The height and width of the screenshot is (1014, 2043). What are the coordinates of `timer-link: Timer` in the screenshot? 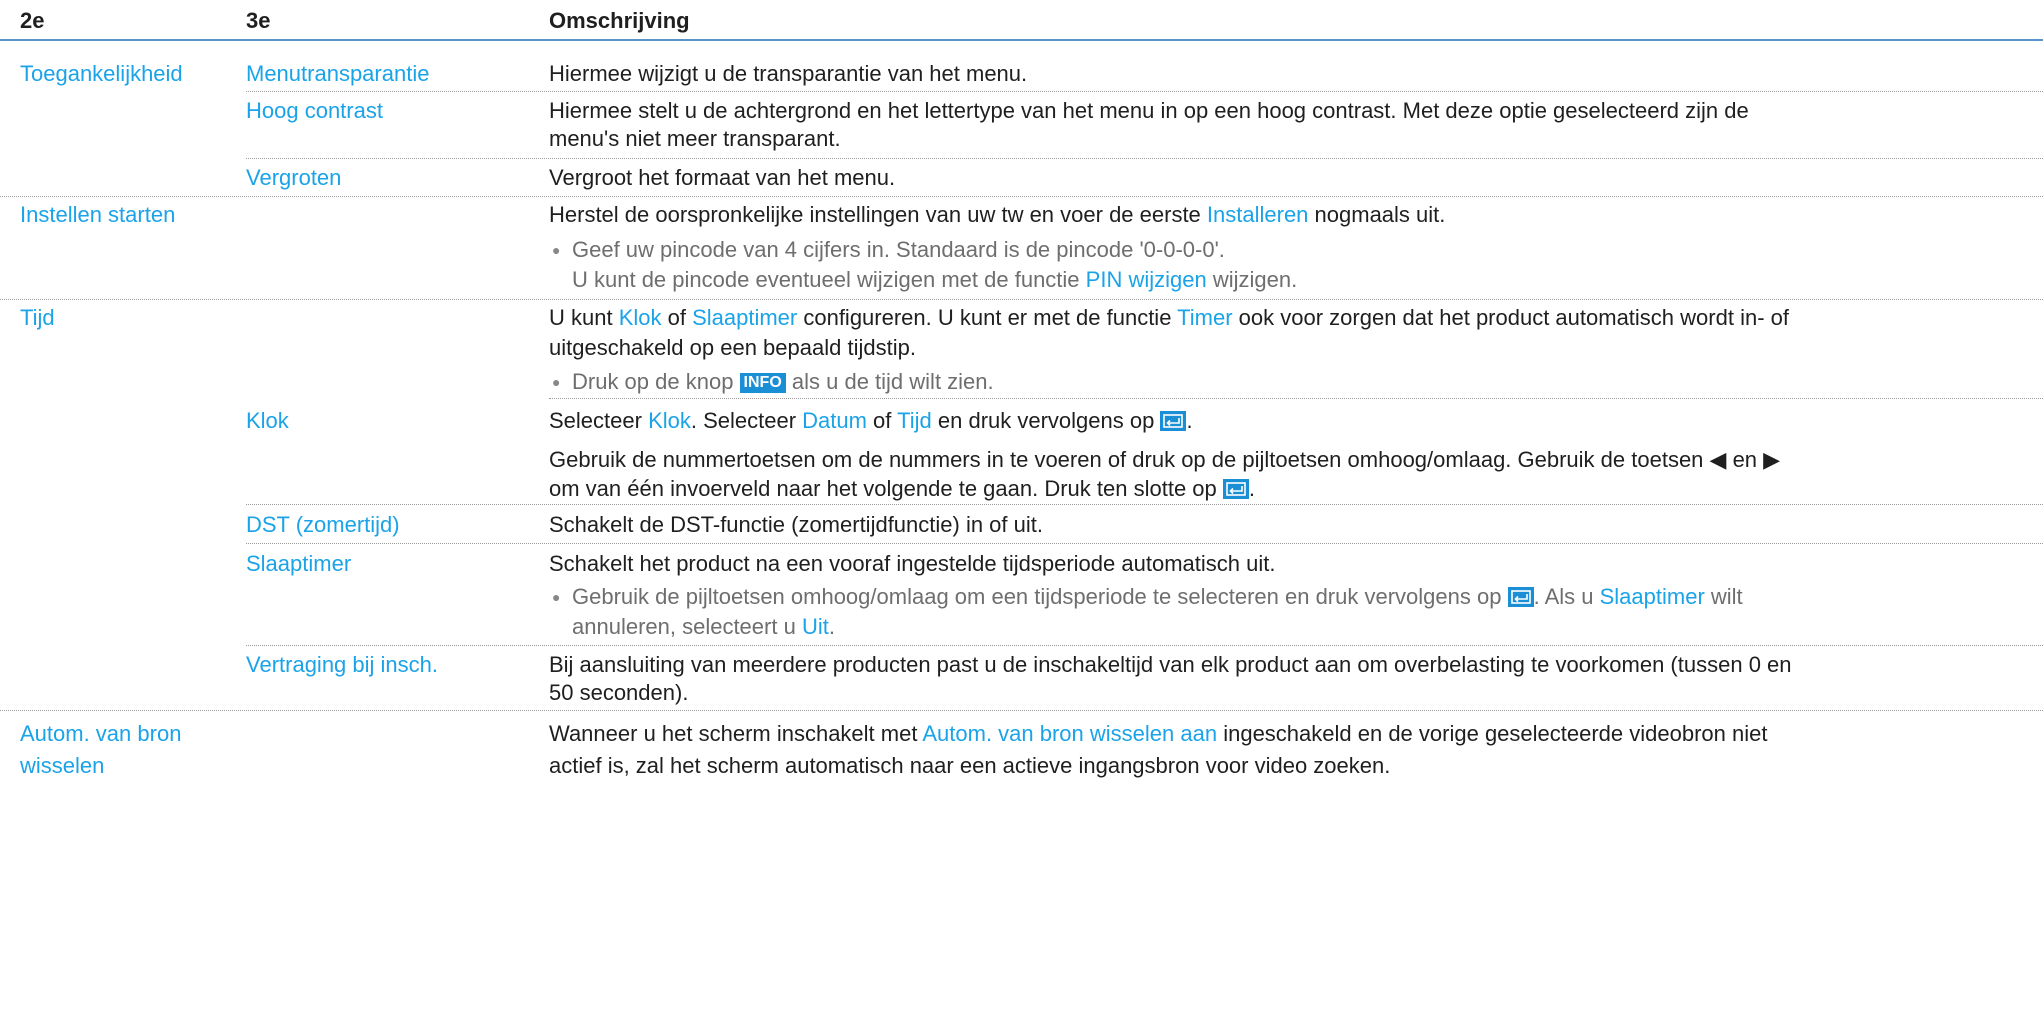 It's located at (1204, 317).